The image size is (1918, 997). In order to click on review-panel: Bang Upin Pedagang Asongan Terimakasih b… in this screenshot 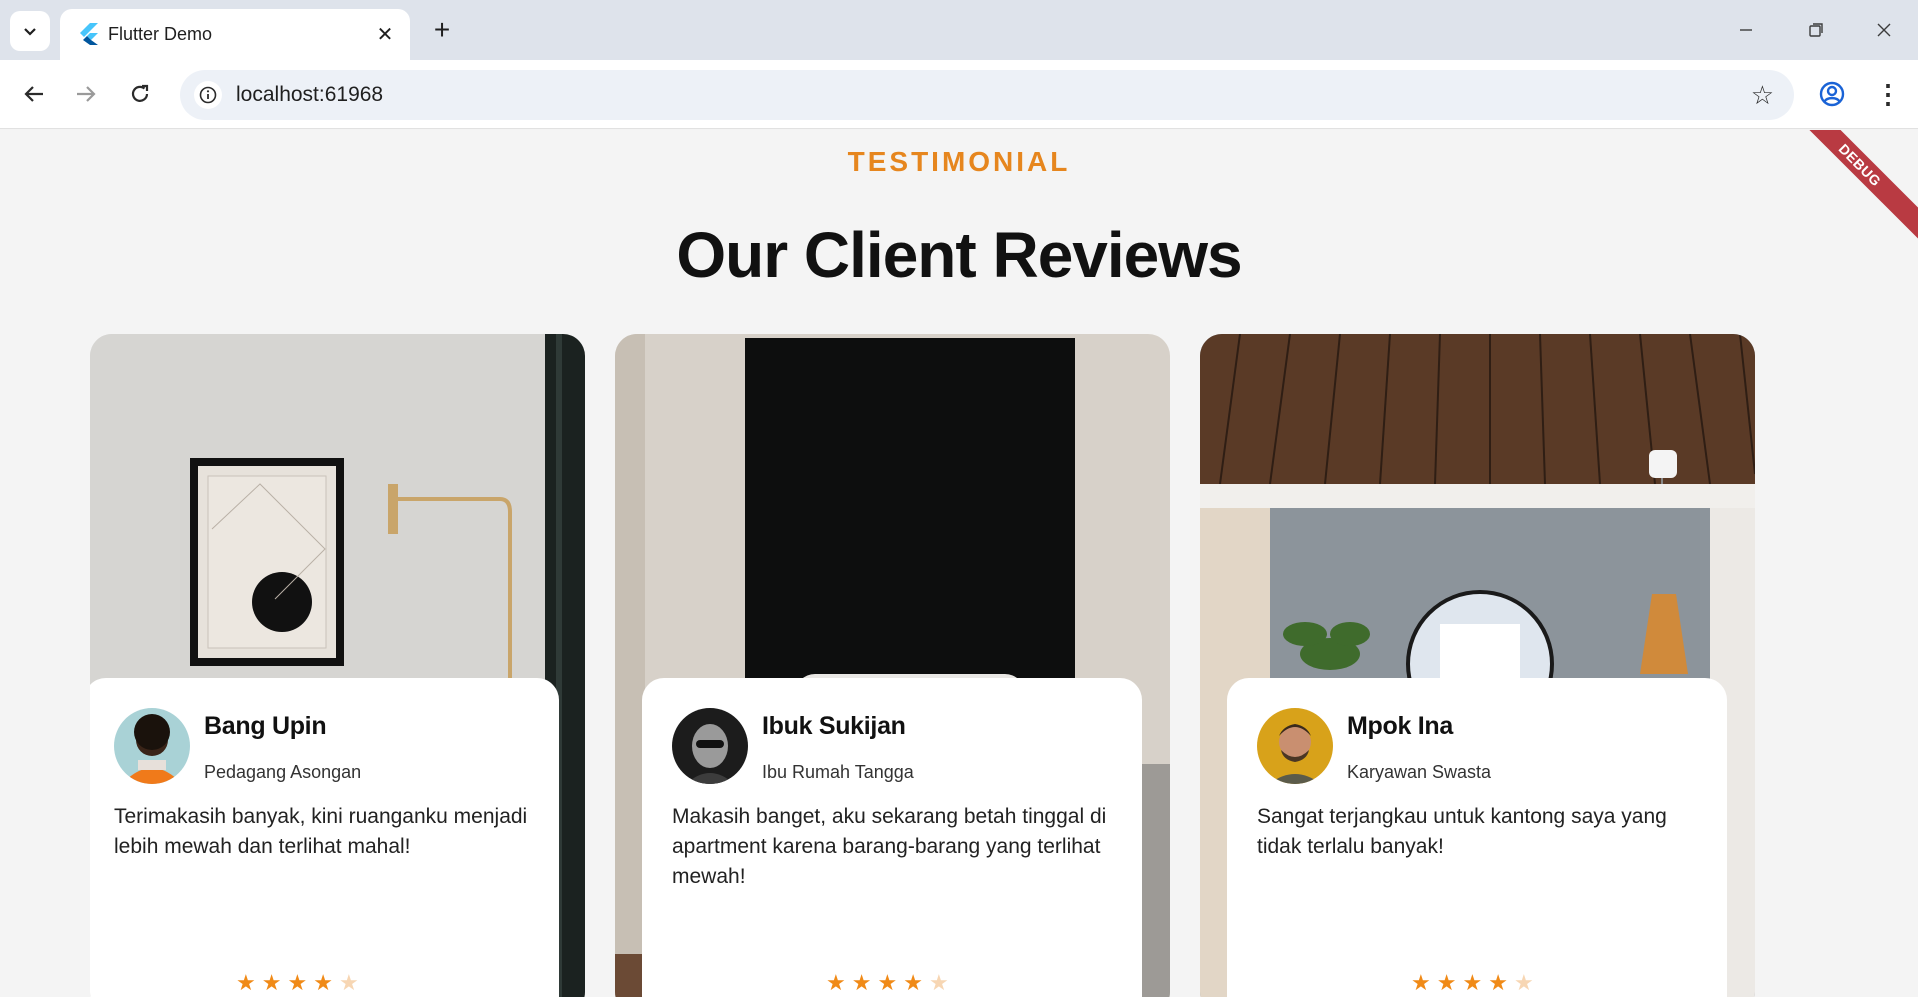, I will do `click(324, 837)`.